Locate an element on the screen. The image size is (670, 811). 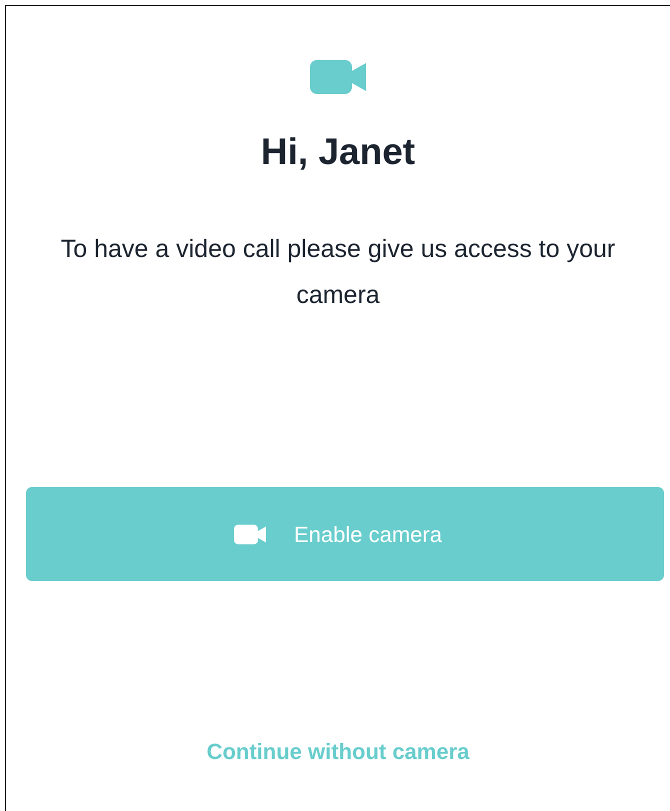
continue-without-camera-link: Continue without camera is located at coordinates (338, 751).